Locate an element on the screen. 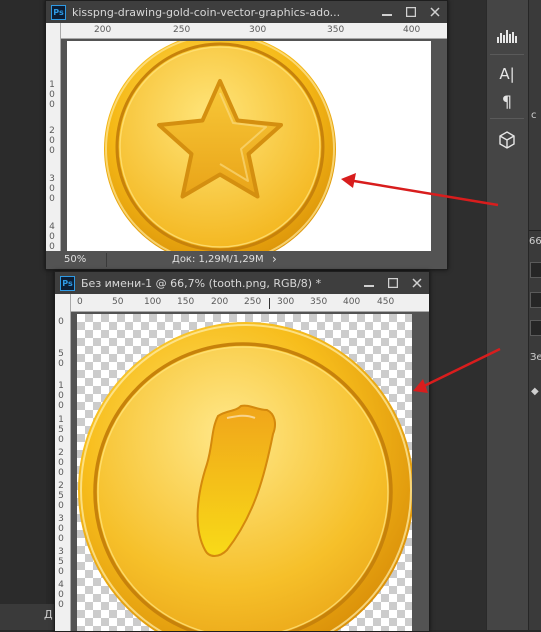 The image size is (541, 632). annotation-overlay is located at coordinates (421, 283).